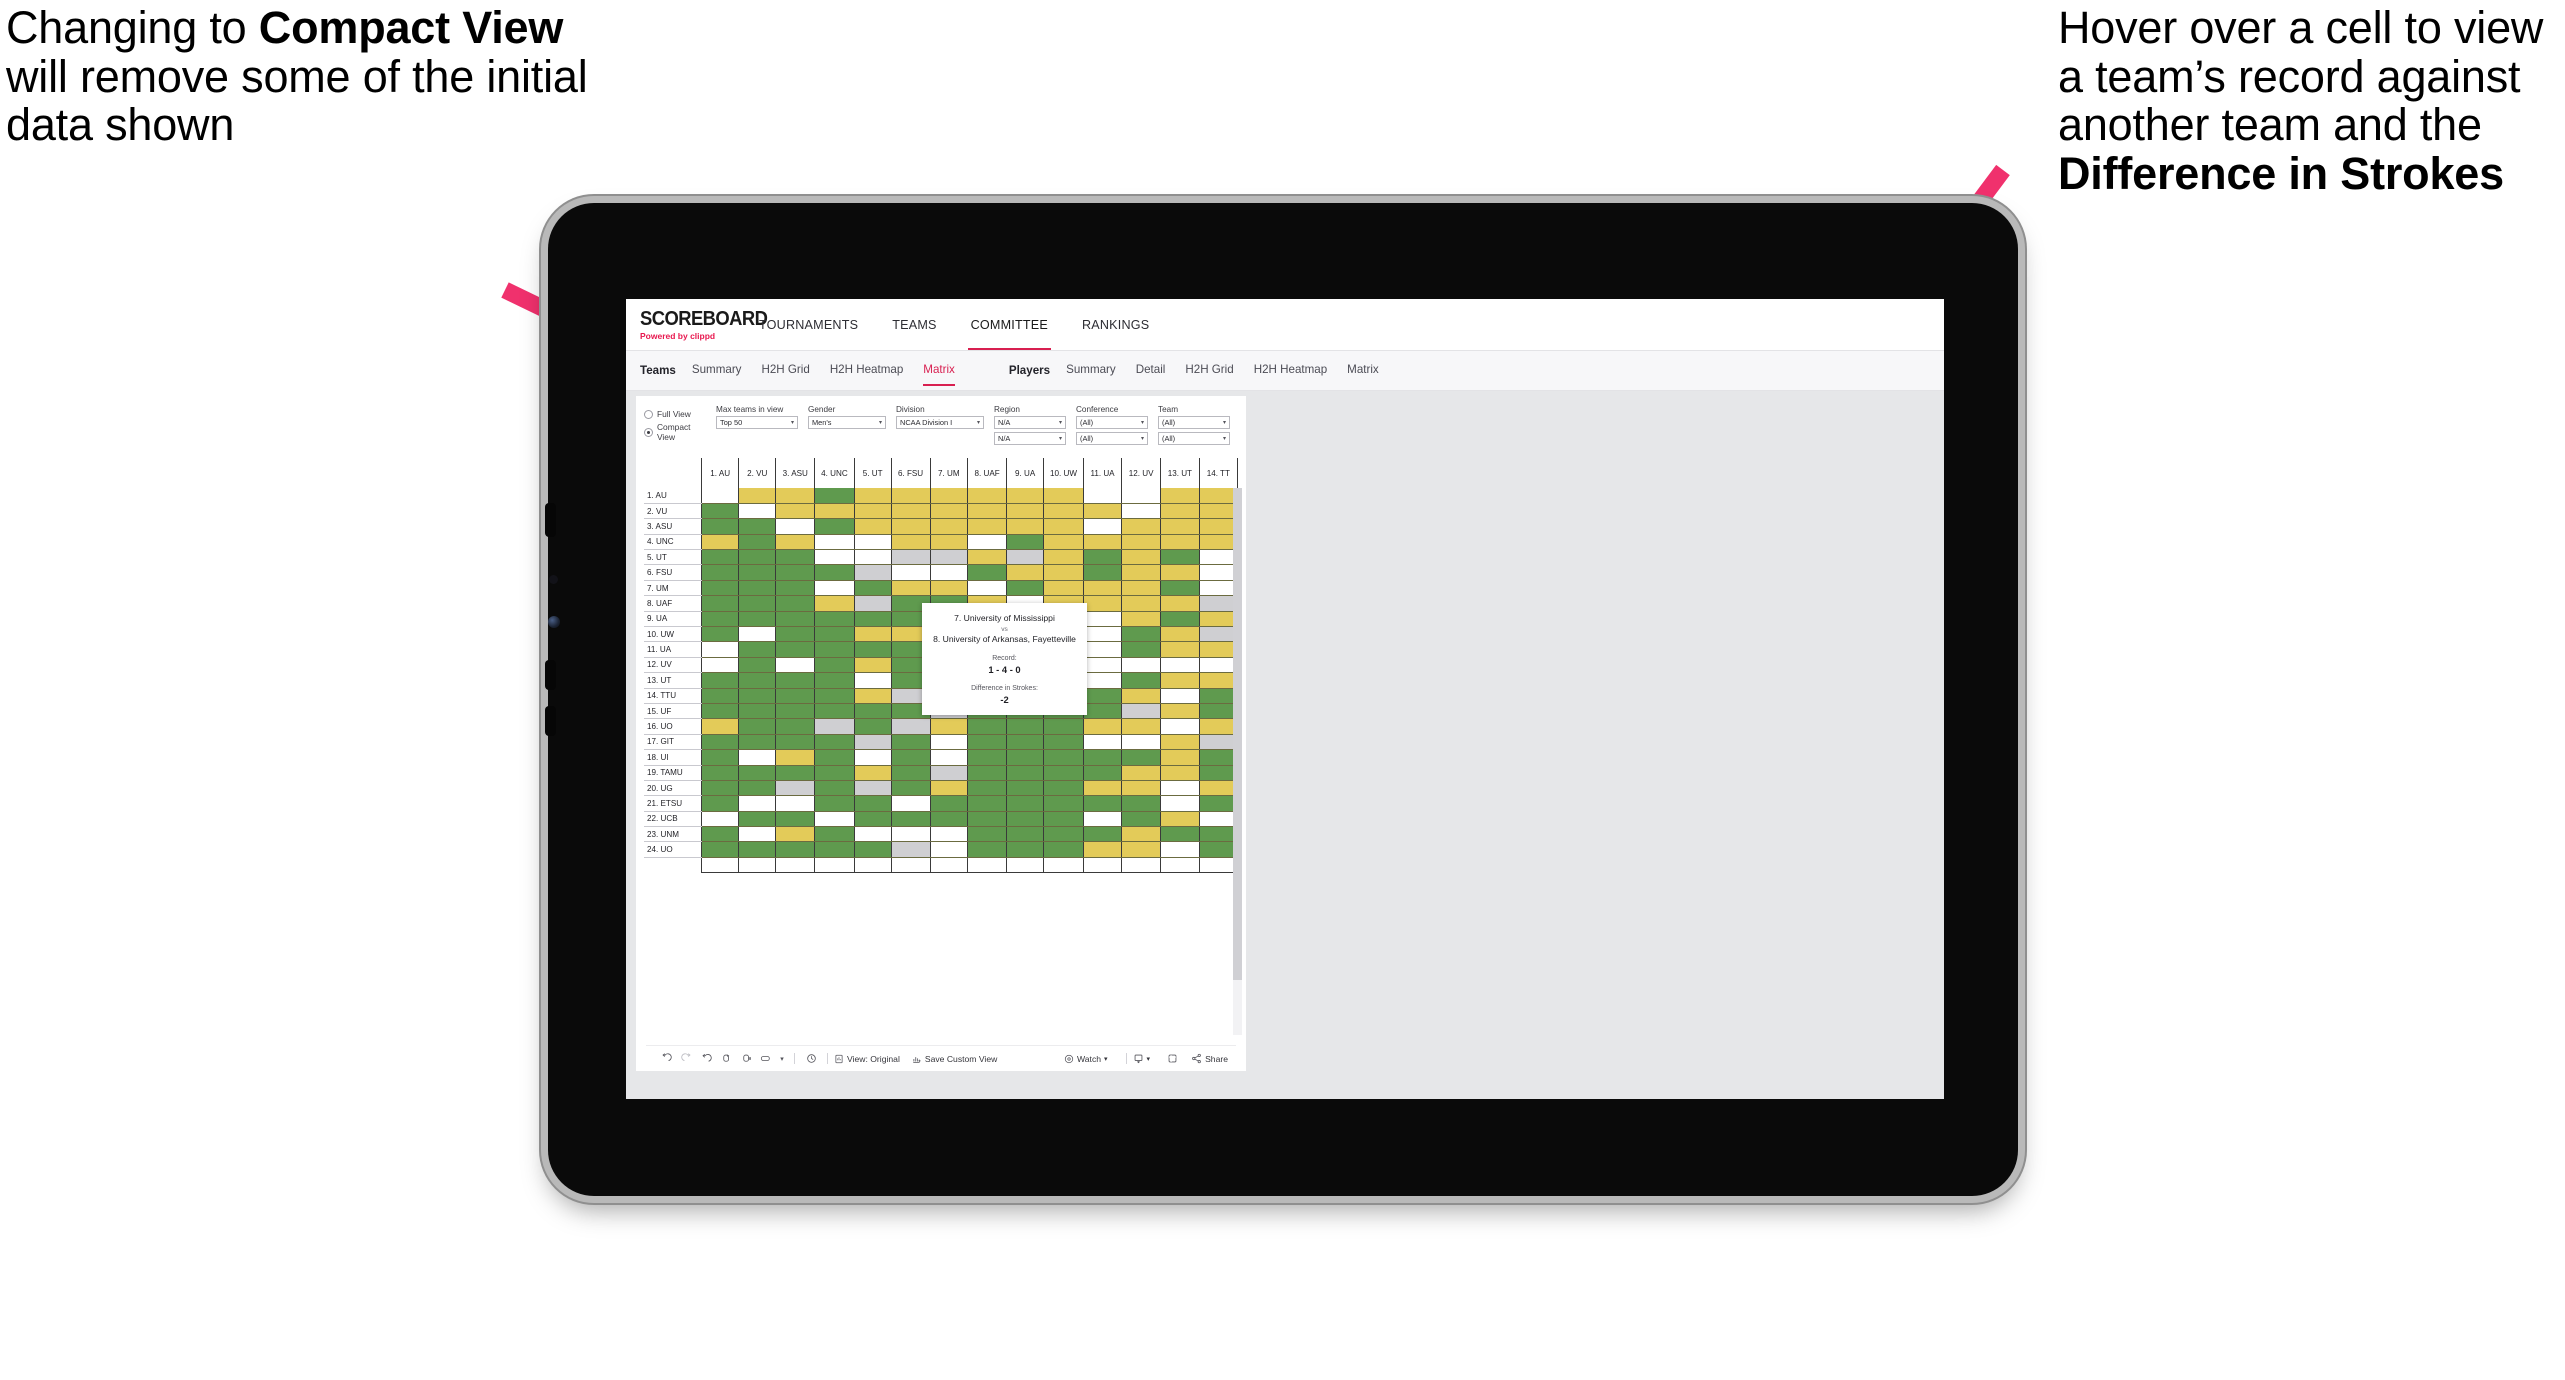 This screenshot has width=2565, height=1380. I want to click on radio-compact-view: Compact View, so click(673, 432).